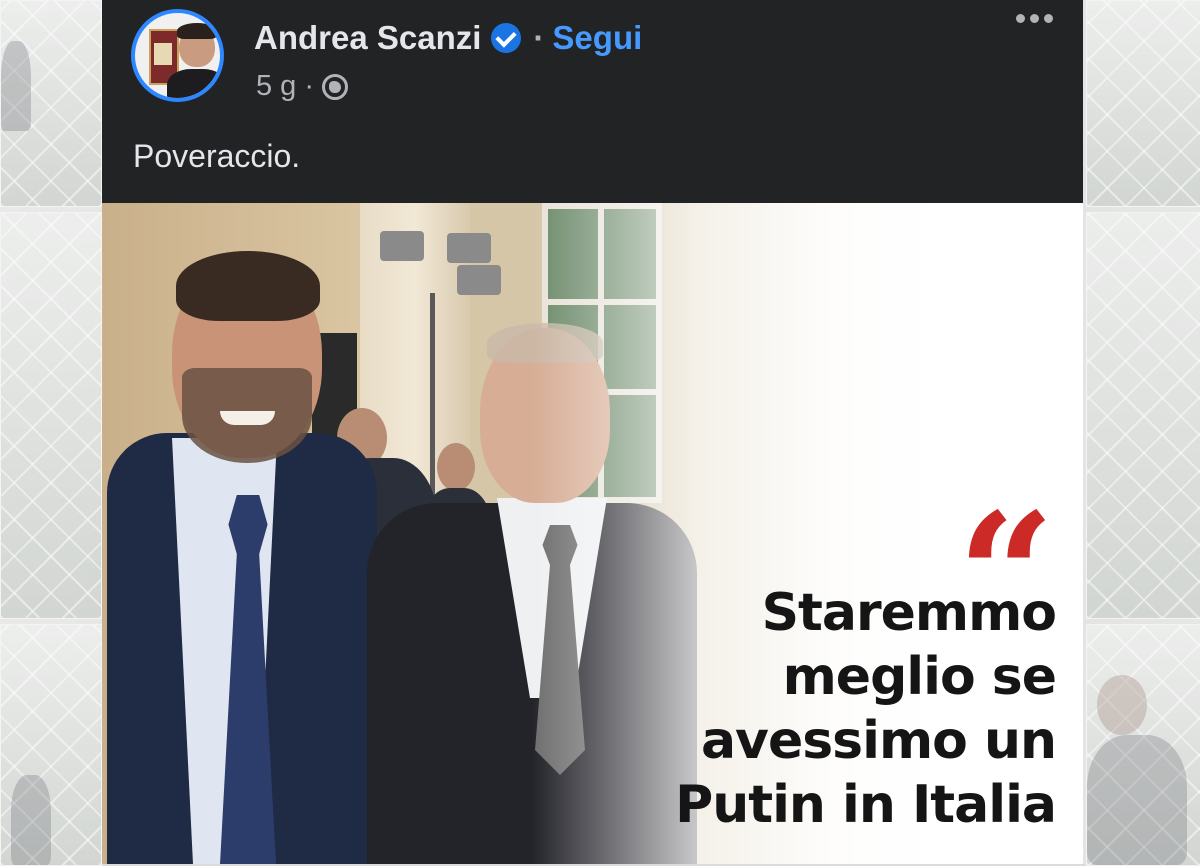 This screenshot has height=866, width=1200. What do you see at coordinates (597, 38) in the screenshot?
I see `follow-button: Segui` at bounding box center [597, 38].